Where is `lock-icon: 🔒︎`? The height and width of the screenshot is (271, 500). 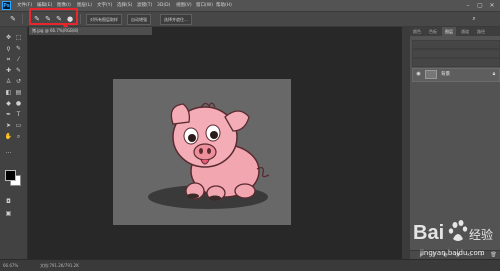
lock-icon: 🔒︎ is located at coordinates (494, 74).